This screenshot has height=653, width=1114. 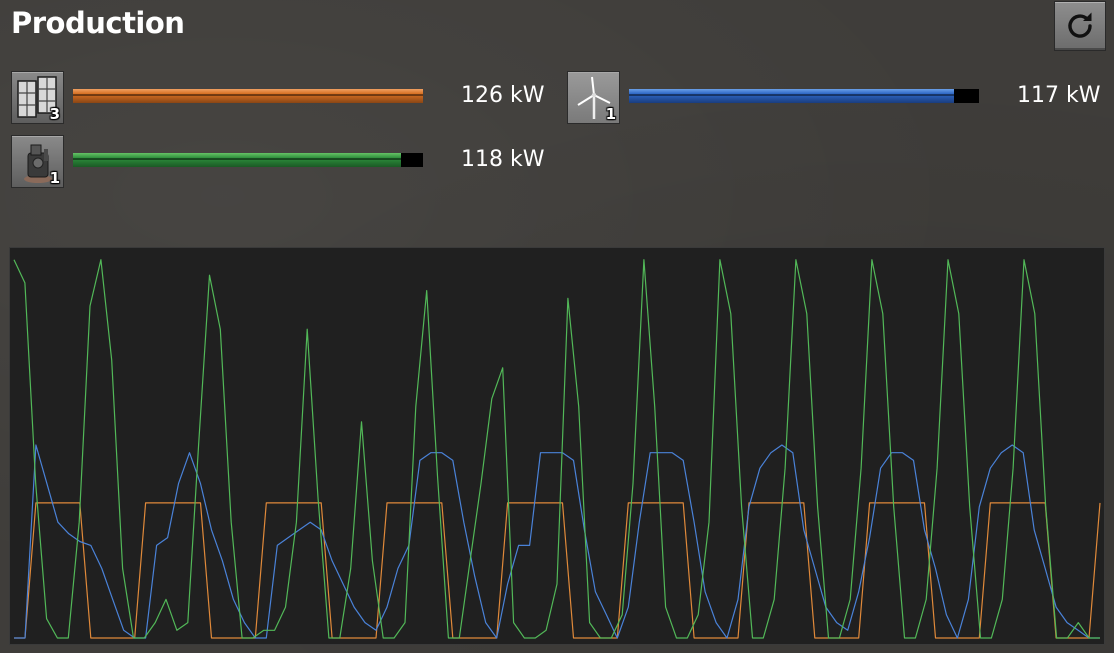 What do you see at coordinates (791, 96) in the screenshot?
I see `wind-turbine-bar-fill` at bounding box center [791, 96].